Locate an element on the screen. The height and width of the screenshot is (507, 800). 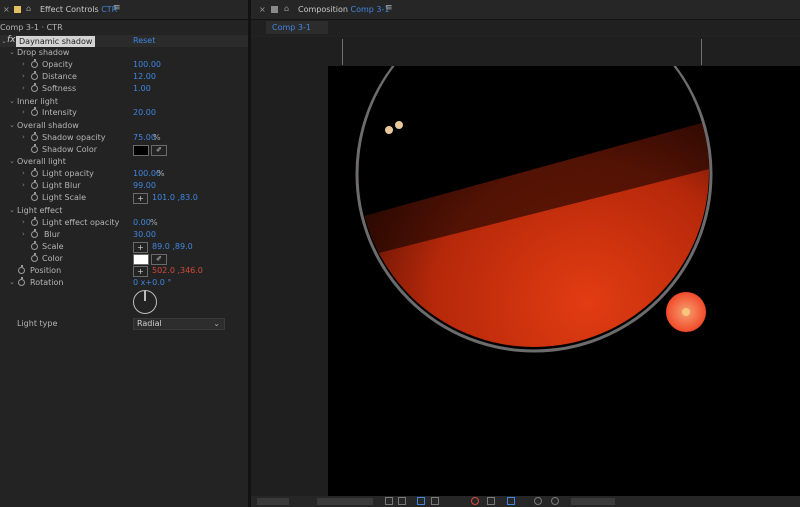
channel-icon is located at coordinates (475, 501).